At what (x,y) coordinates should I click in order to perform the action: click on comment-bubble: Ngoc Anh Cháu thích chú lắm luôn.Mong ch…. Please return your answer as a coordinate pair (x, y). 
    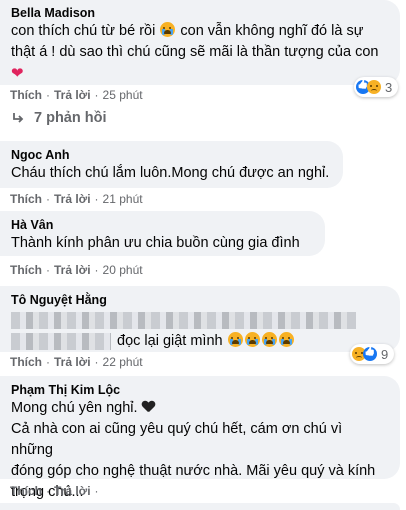
    Looking at the image, I should click on (171, 164).